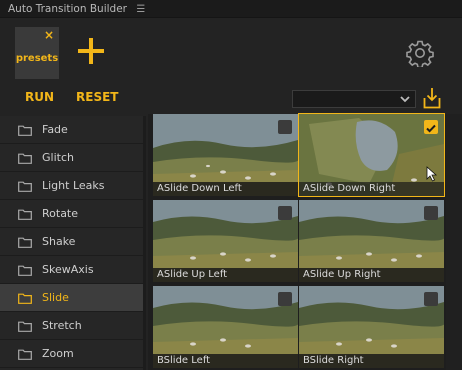  Describe the element at coordinates (231, 9) in the screenshot. I see `title-bar: Auto Transition Builder ☰` at that location.